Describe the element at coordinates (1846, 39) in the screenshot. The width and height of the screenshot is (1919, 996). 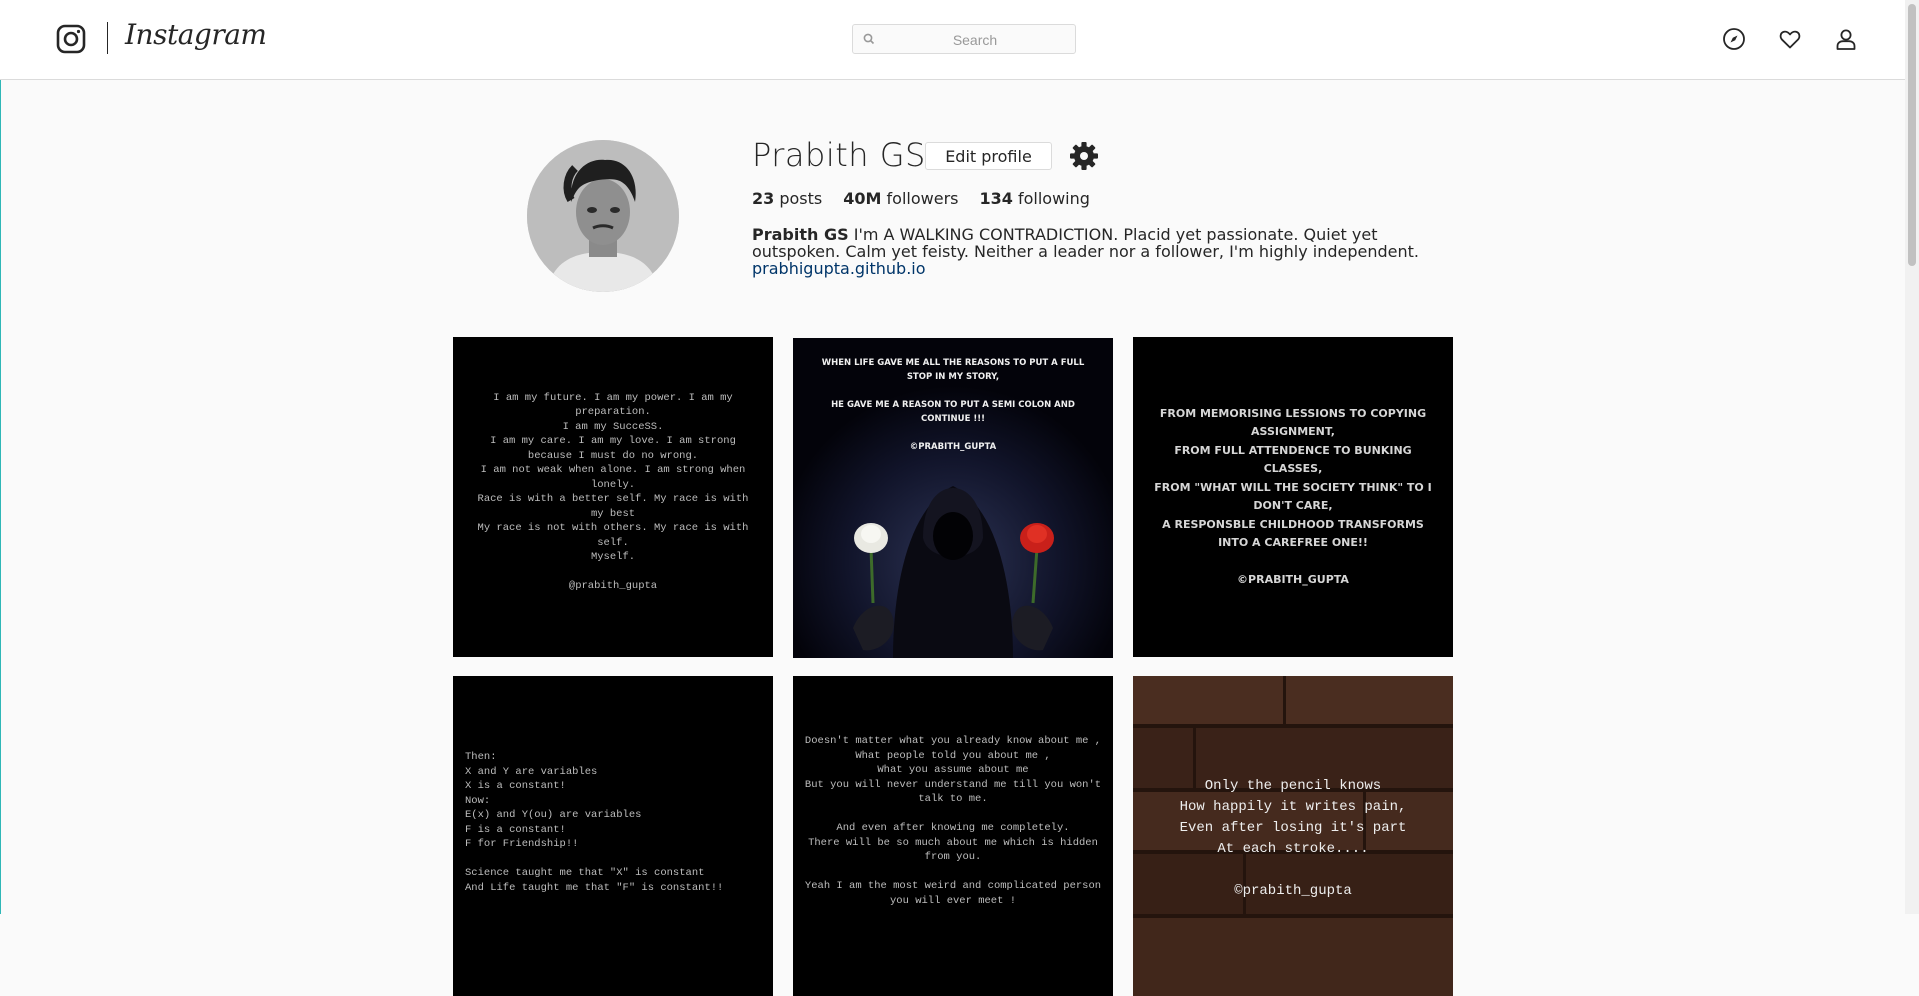
I see `user-icon` at that location.